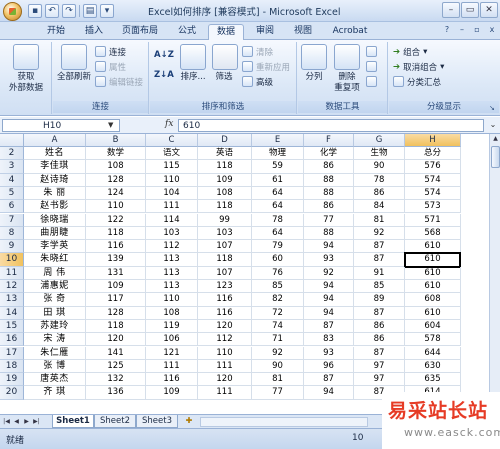 This screenshot has height=449, width=500. I want to click on cell-g6: 84, so click(379, 207).